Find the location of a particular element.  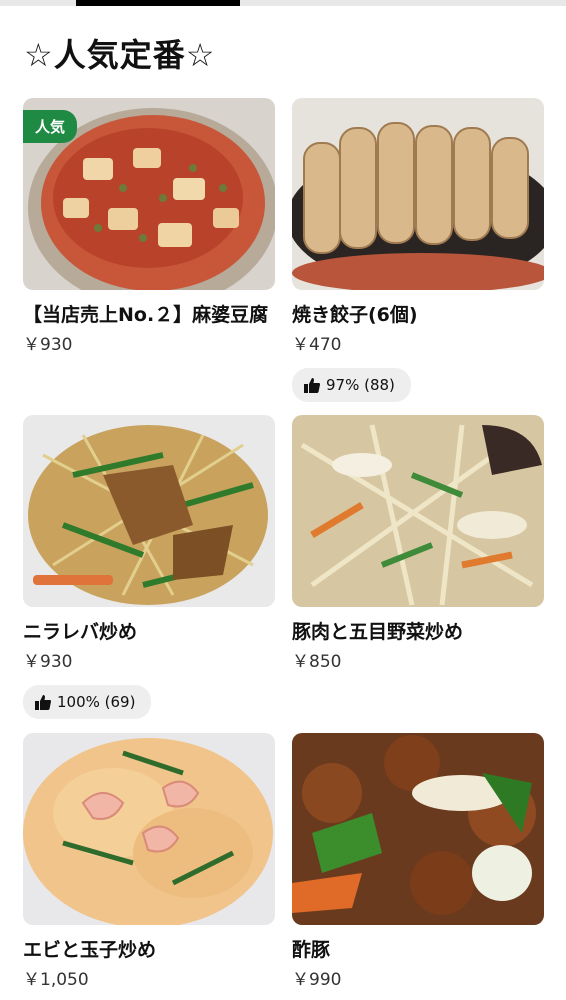

menu-item-name: ニラレバ炒め is located at coordinates (80, 632).